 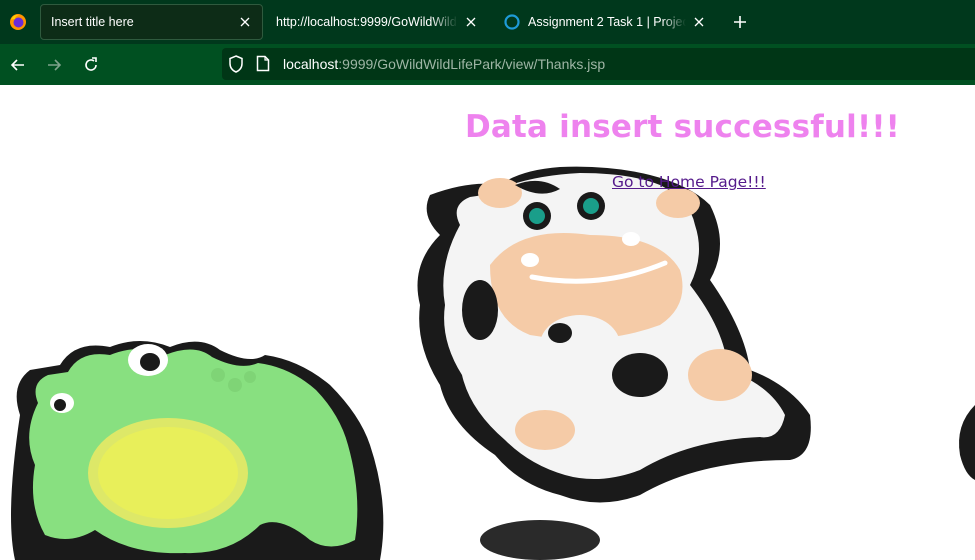 I want to click on firefox-icon, so click(x=18, y=22).